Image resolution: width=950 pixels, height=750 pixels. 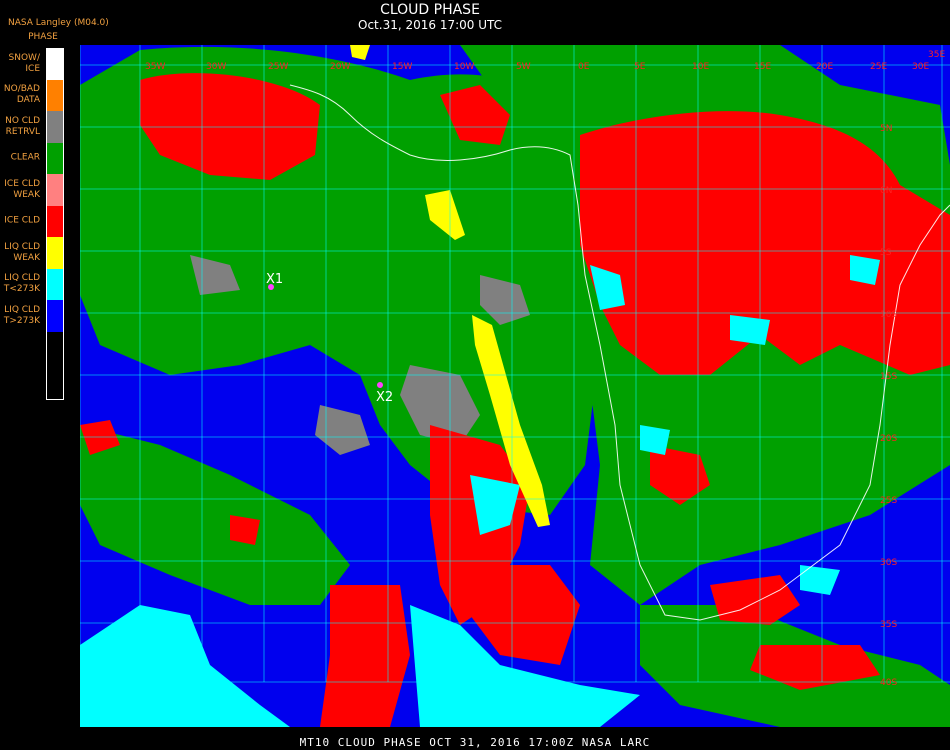 I want to click on lon-label: 10E, so click(x=700, y=67).